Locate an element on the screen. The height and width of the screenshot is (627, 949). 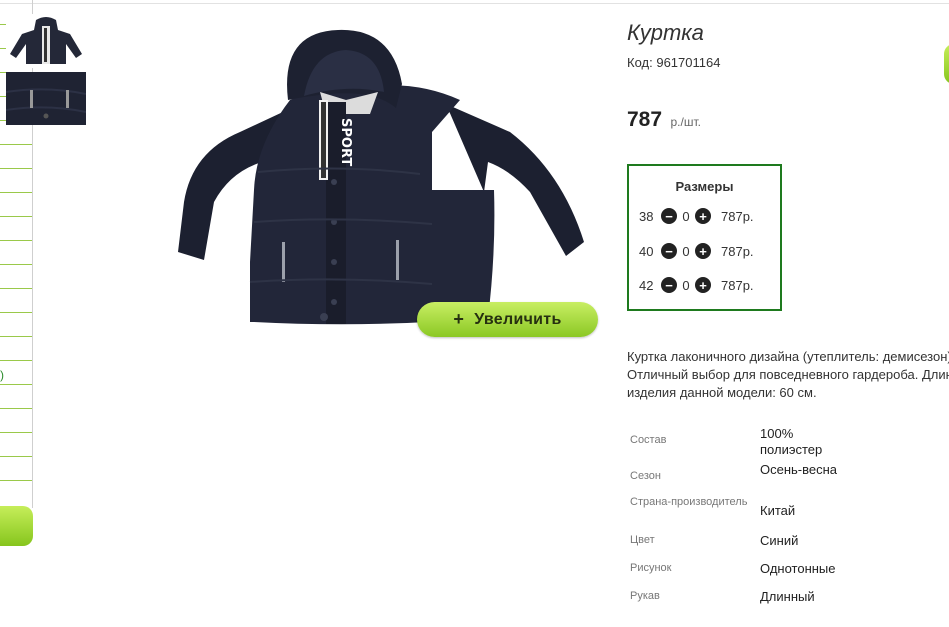
thumbnail-jacket-front is located at coordinates (46, 41).